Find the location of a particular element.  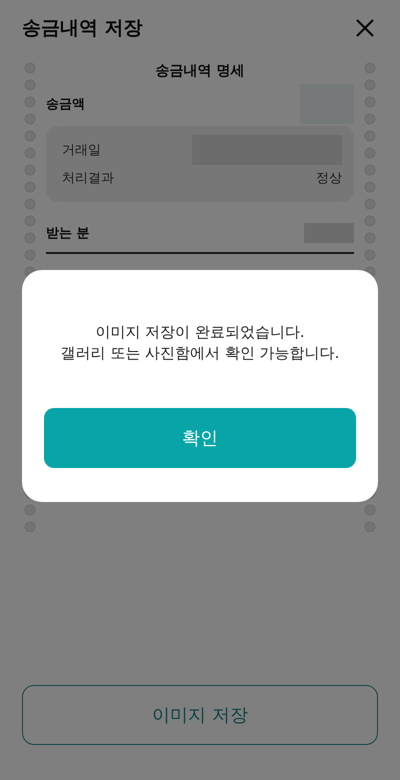

receipt-title: 송금내역 명세 is located at coordinates (200, 71).